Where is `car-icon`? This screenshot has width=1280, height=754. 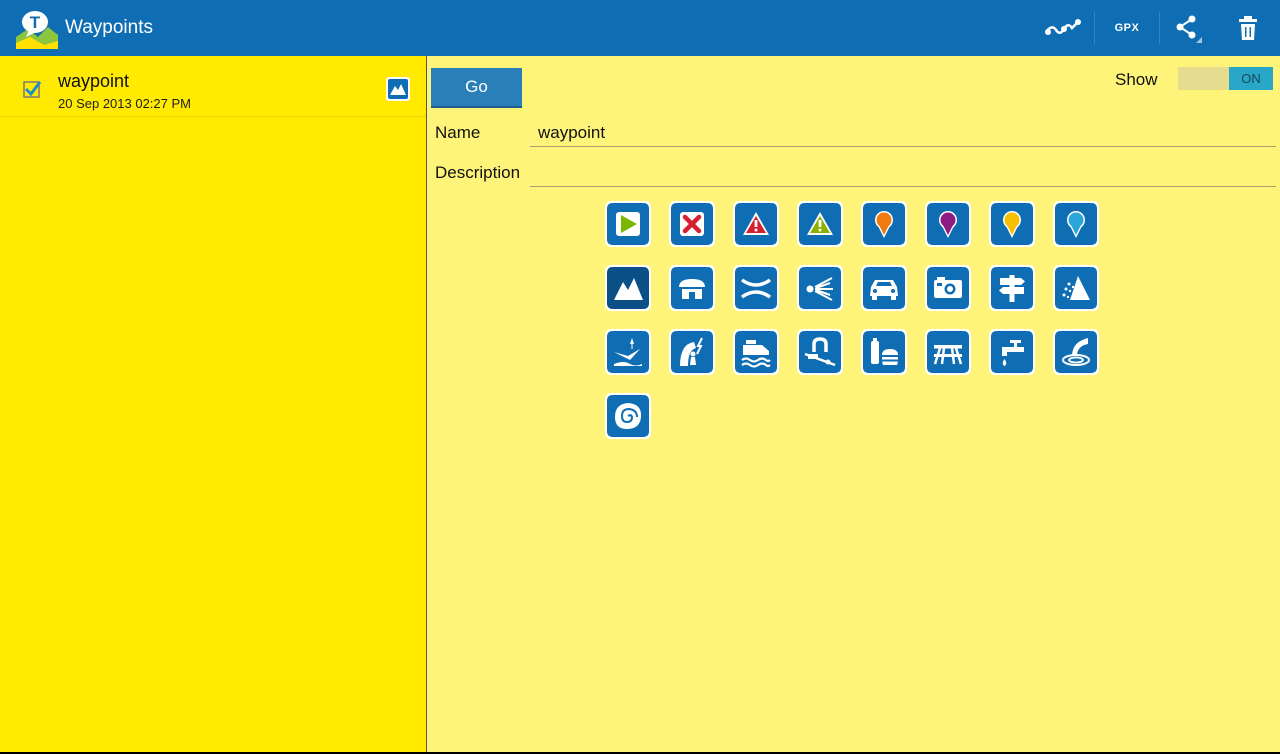 car-icon is located at coordinates (884, 288).